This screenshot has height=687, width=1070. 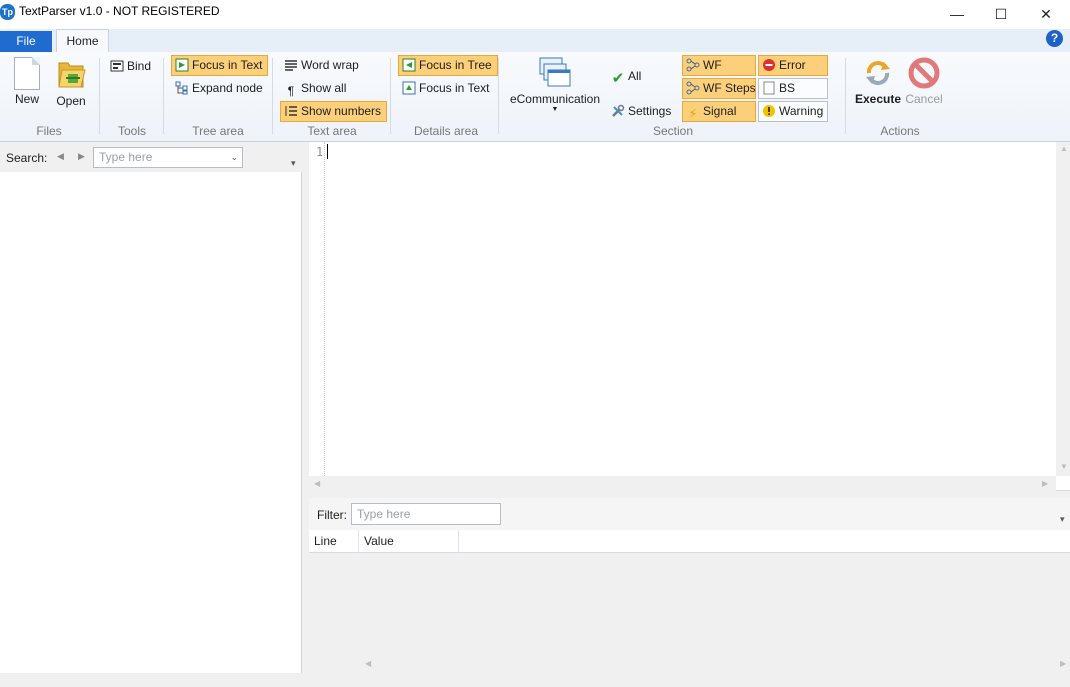 What do you see at coordinates (650, 111) in the screenshot?
I see `settings-label: Settings` at bounding box center [650, 111].